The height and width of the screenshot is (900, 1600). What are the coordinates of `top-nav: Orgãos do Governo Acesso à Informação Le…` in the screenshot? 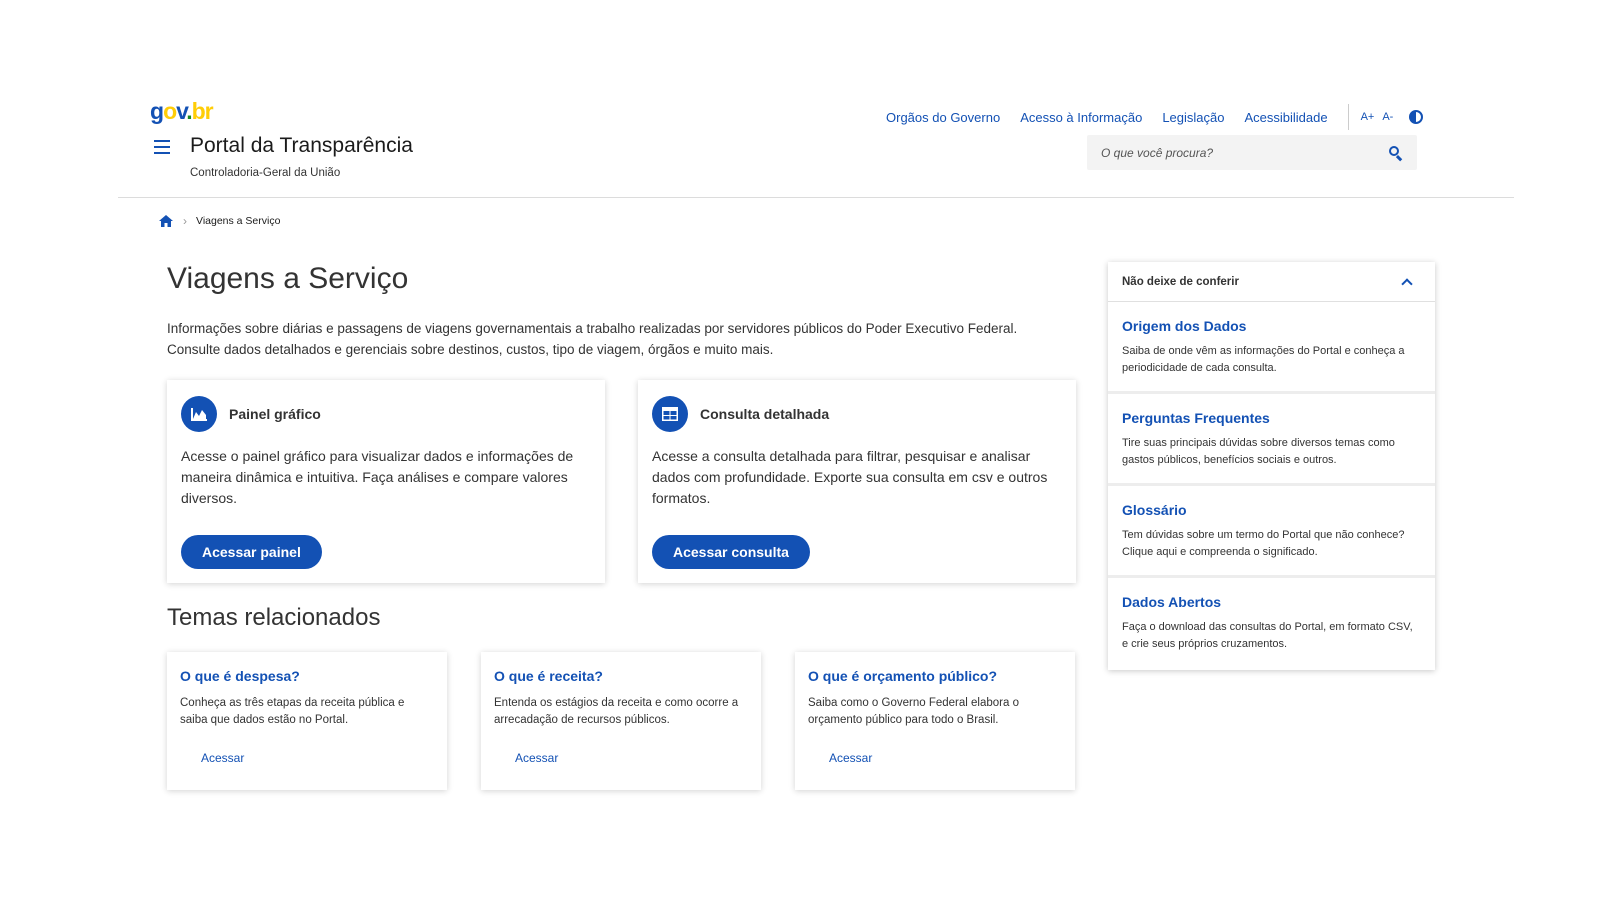 It's located at (1155, 117).